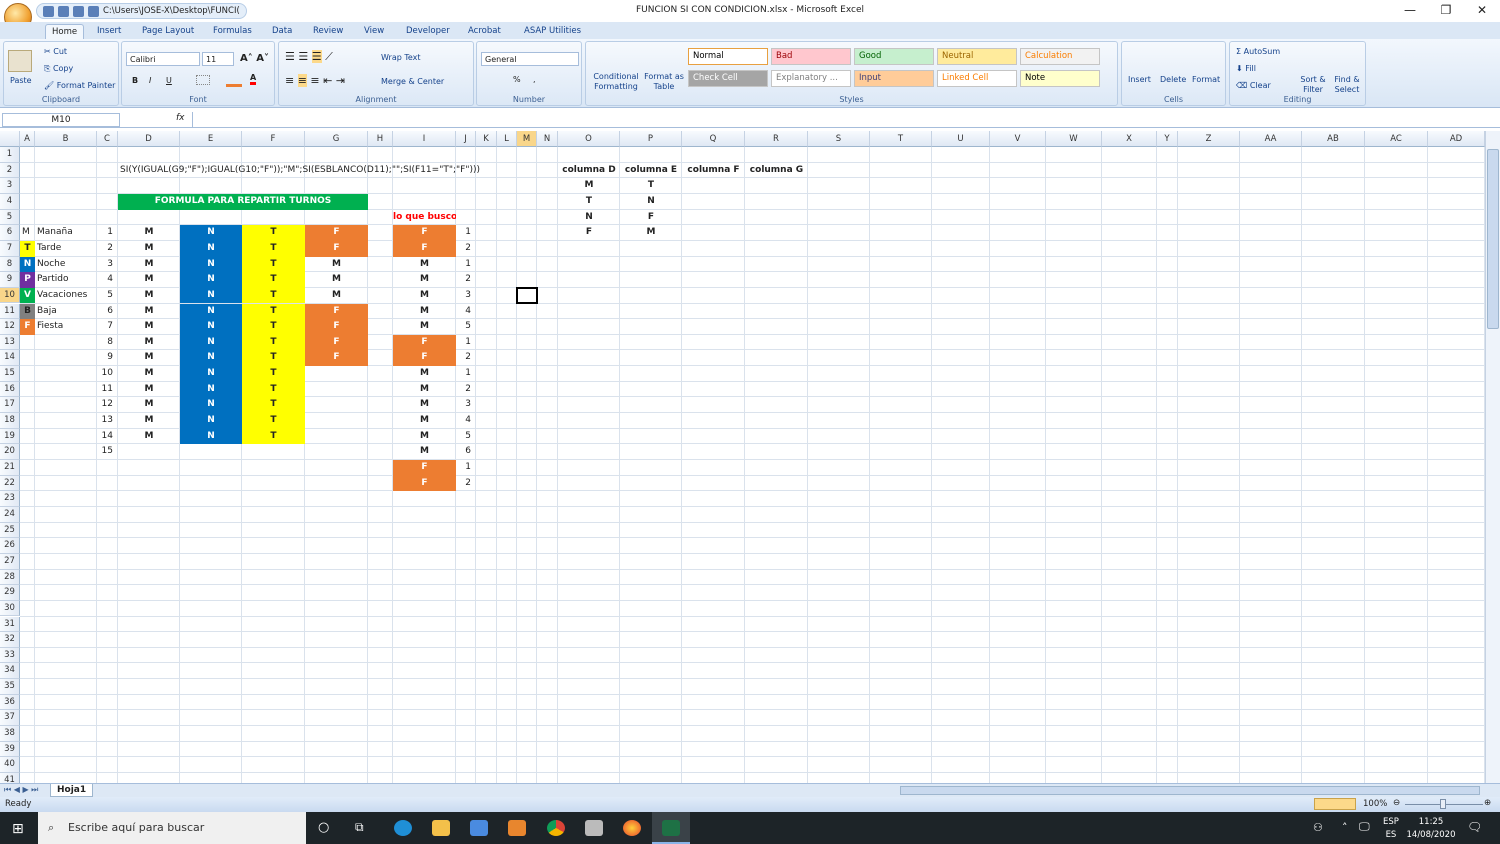 The image size is (1500, 844). Describe the element at coordinates (169, 80) in the screenshot. I see `underline-button: U` at that location.